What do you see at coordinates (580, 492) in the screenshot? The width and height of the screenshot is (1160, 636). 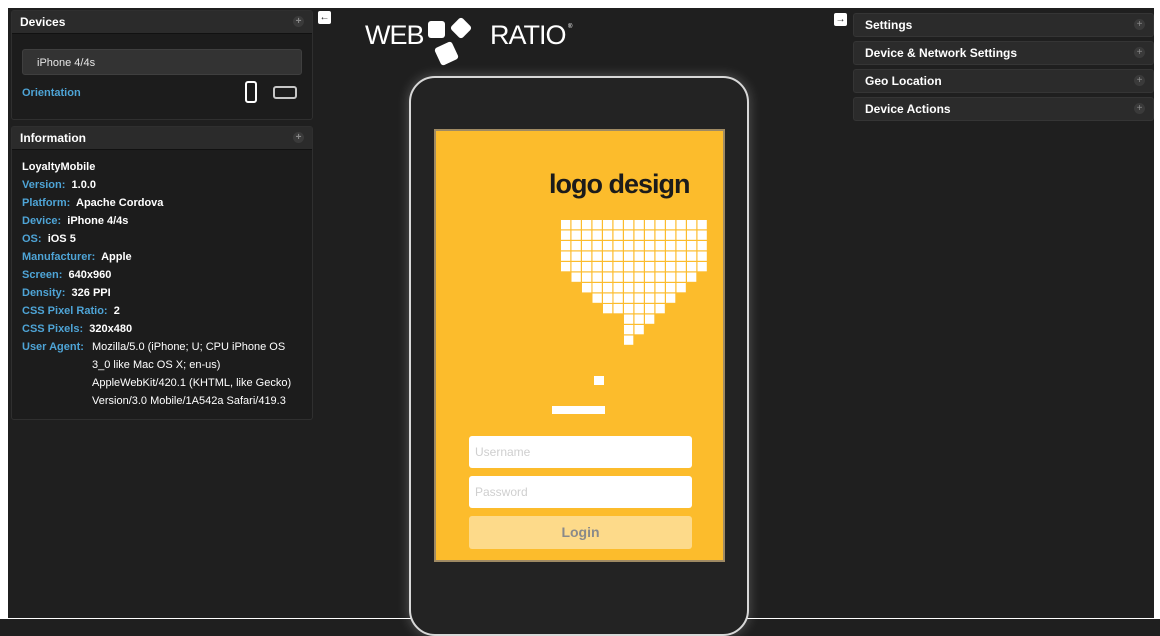 I see `password-input: Password` at bounding box center [580, 492].